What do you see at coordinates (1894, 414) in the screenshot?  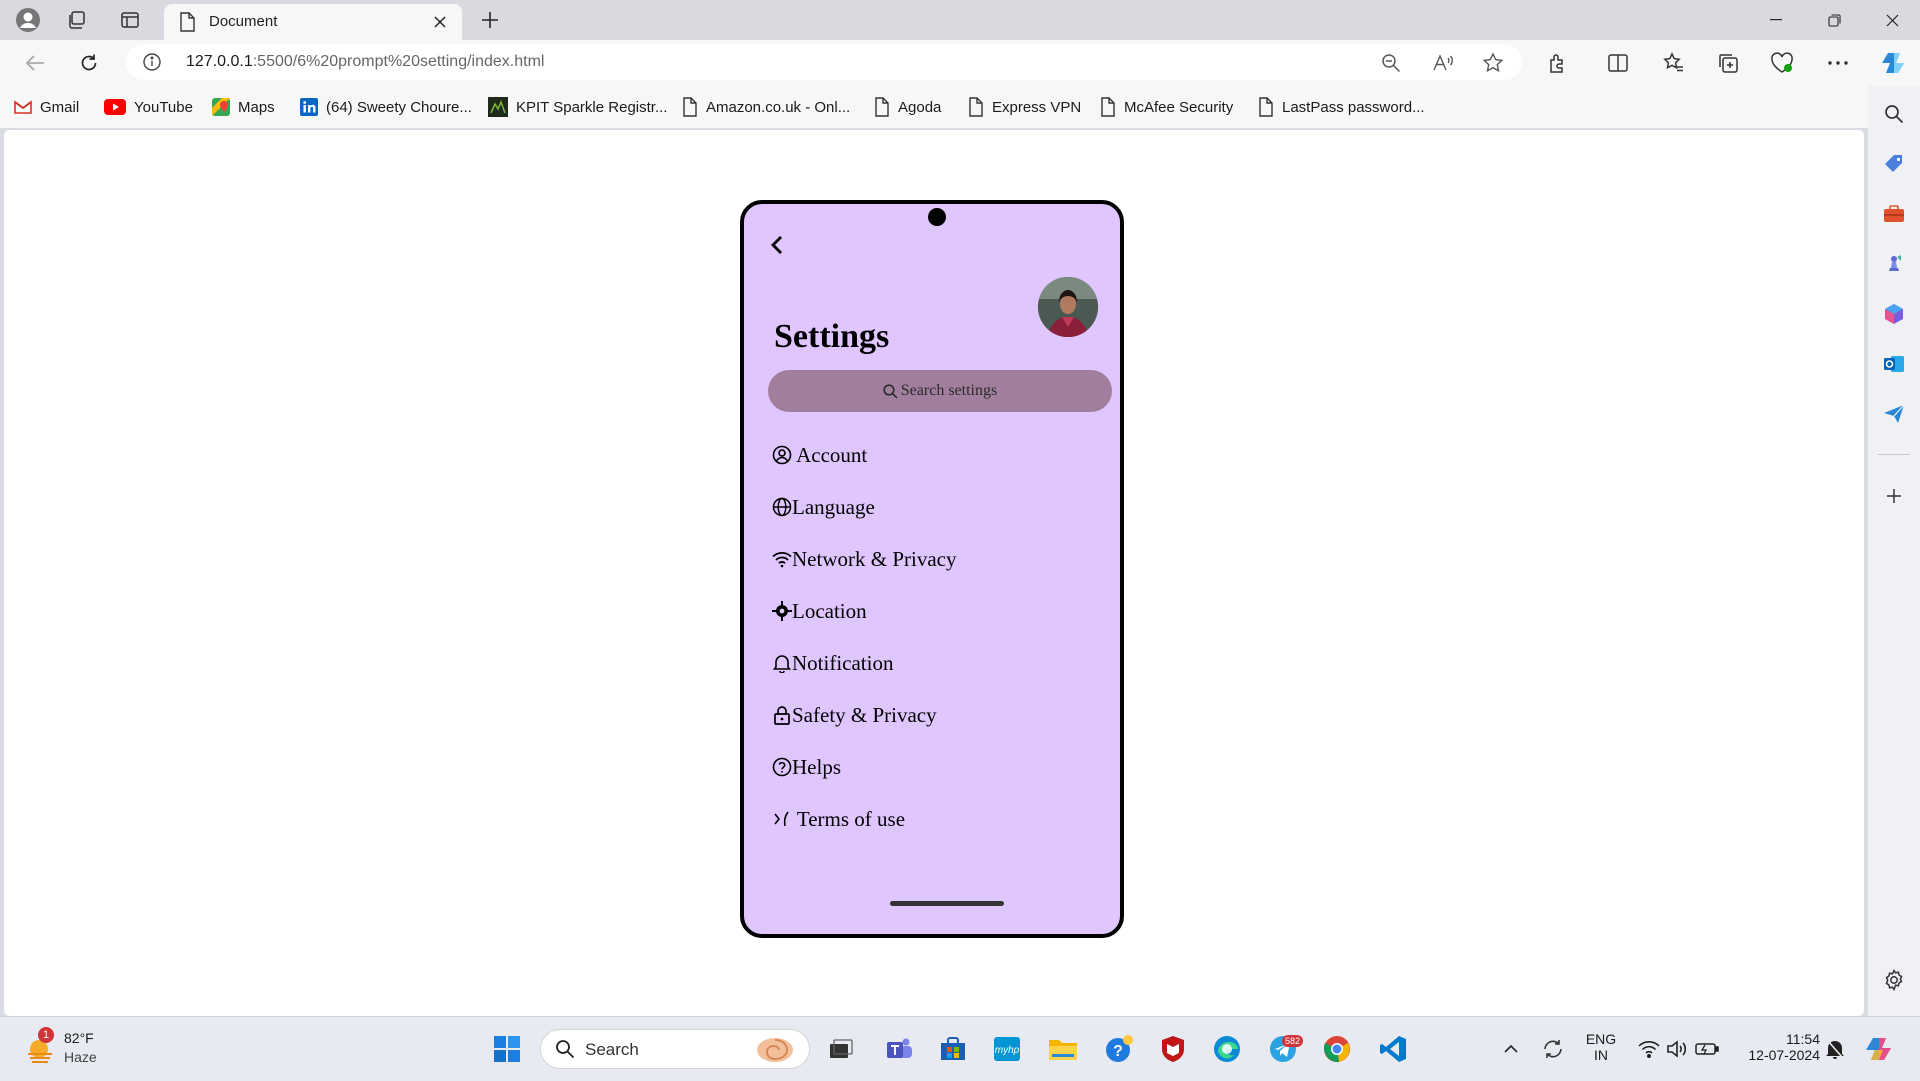 I see `send-message-icon` at bounding box center [1894, 414].